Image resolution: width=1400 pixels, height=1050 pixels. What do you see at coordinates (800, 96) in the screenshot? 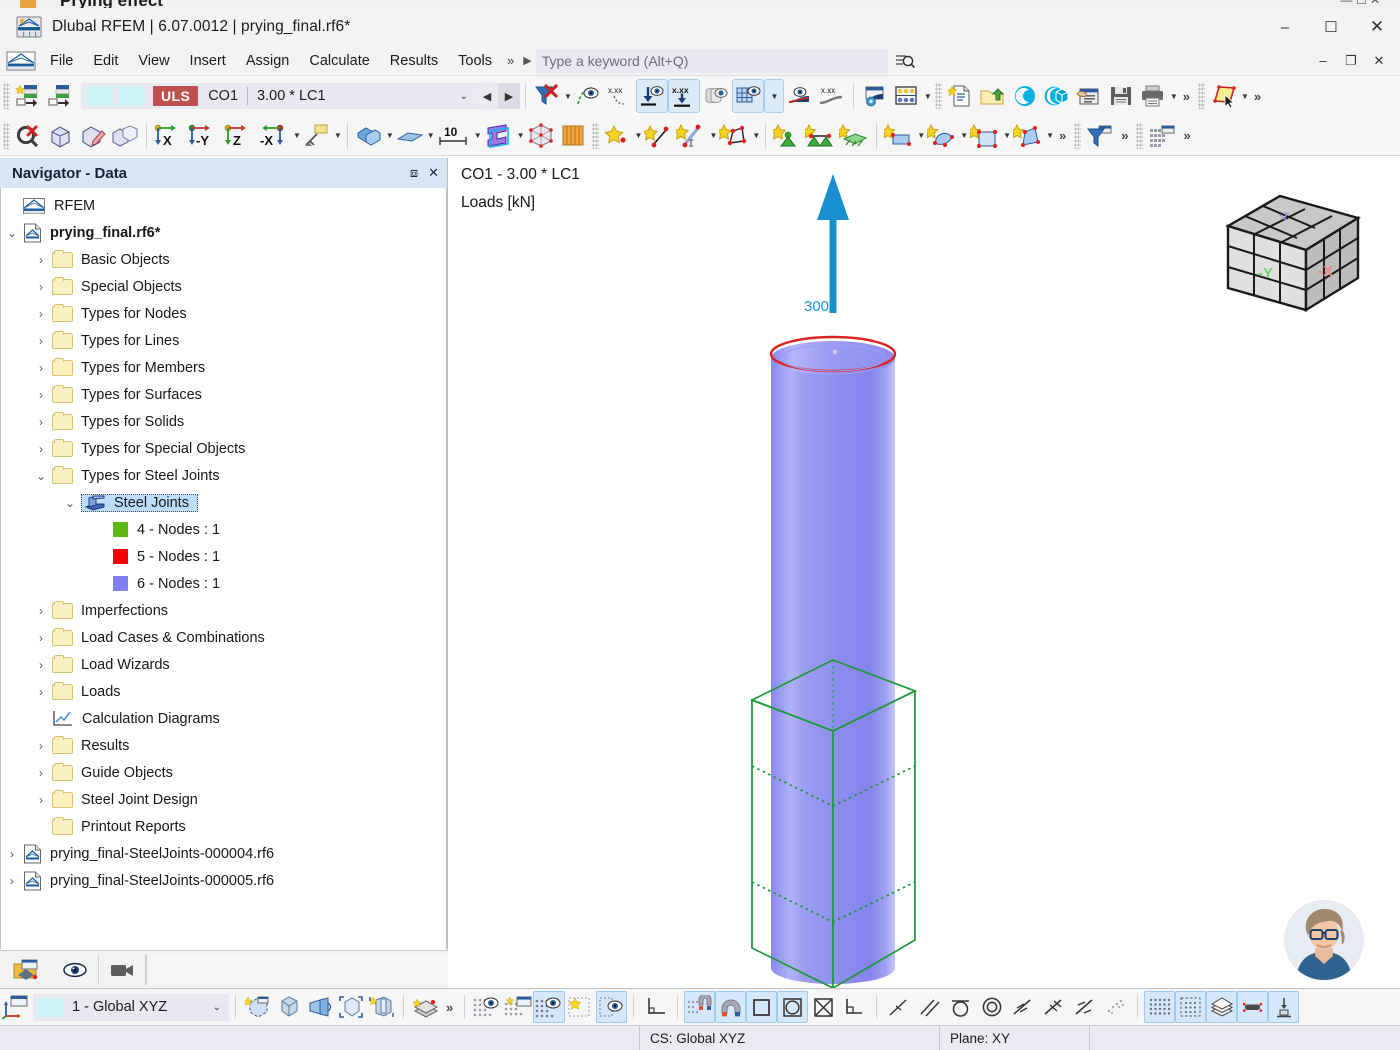
I see `show-results-diagram-button` at bounding box center [800, 96].